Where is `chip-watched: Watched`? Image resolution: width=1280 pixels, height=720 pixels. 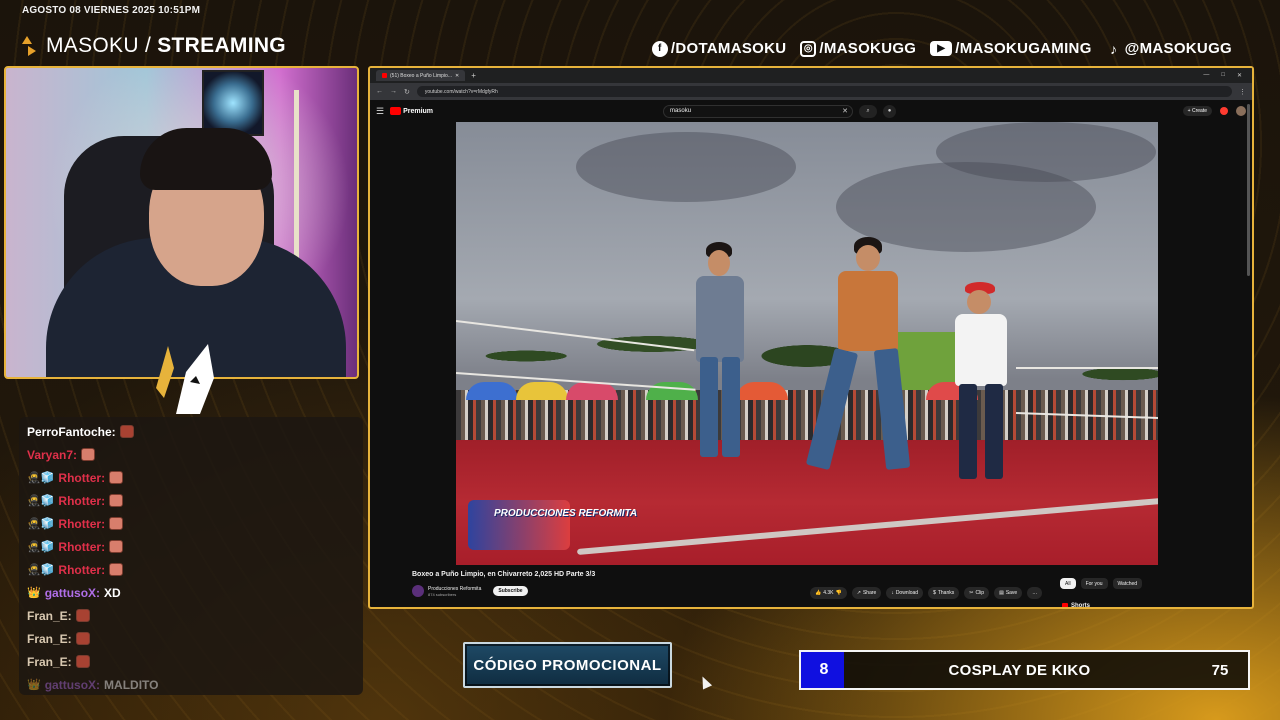 chip-watched: Watched is located at coordinates (1127, 583).